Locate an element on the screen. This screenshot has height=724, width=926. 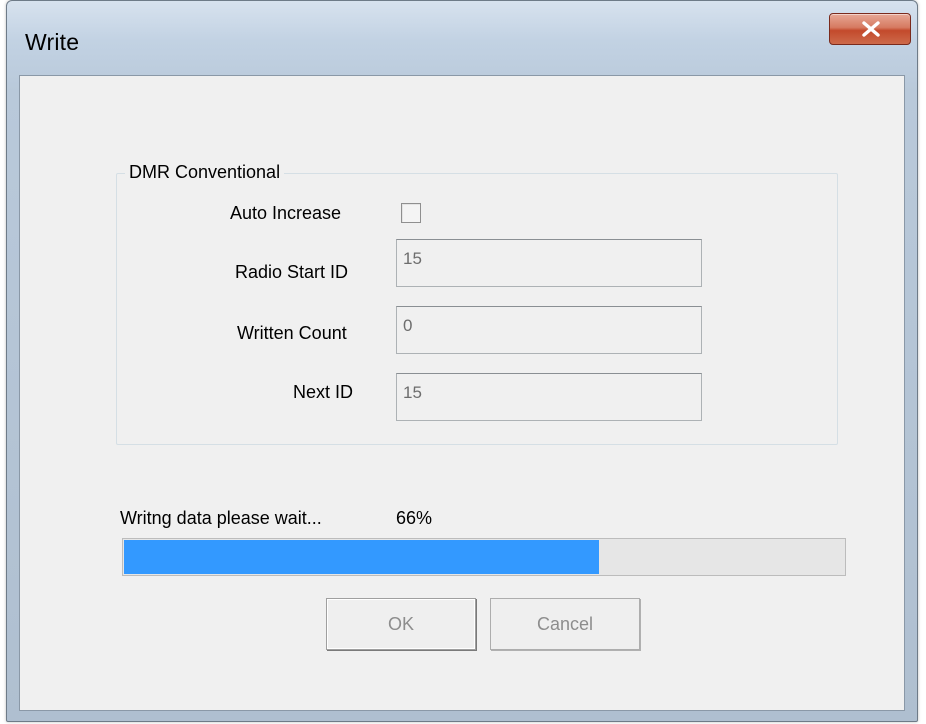
auto-increase-label: Auto Increase is located at coordinates (286, 213).